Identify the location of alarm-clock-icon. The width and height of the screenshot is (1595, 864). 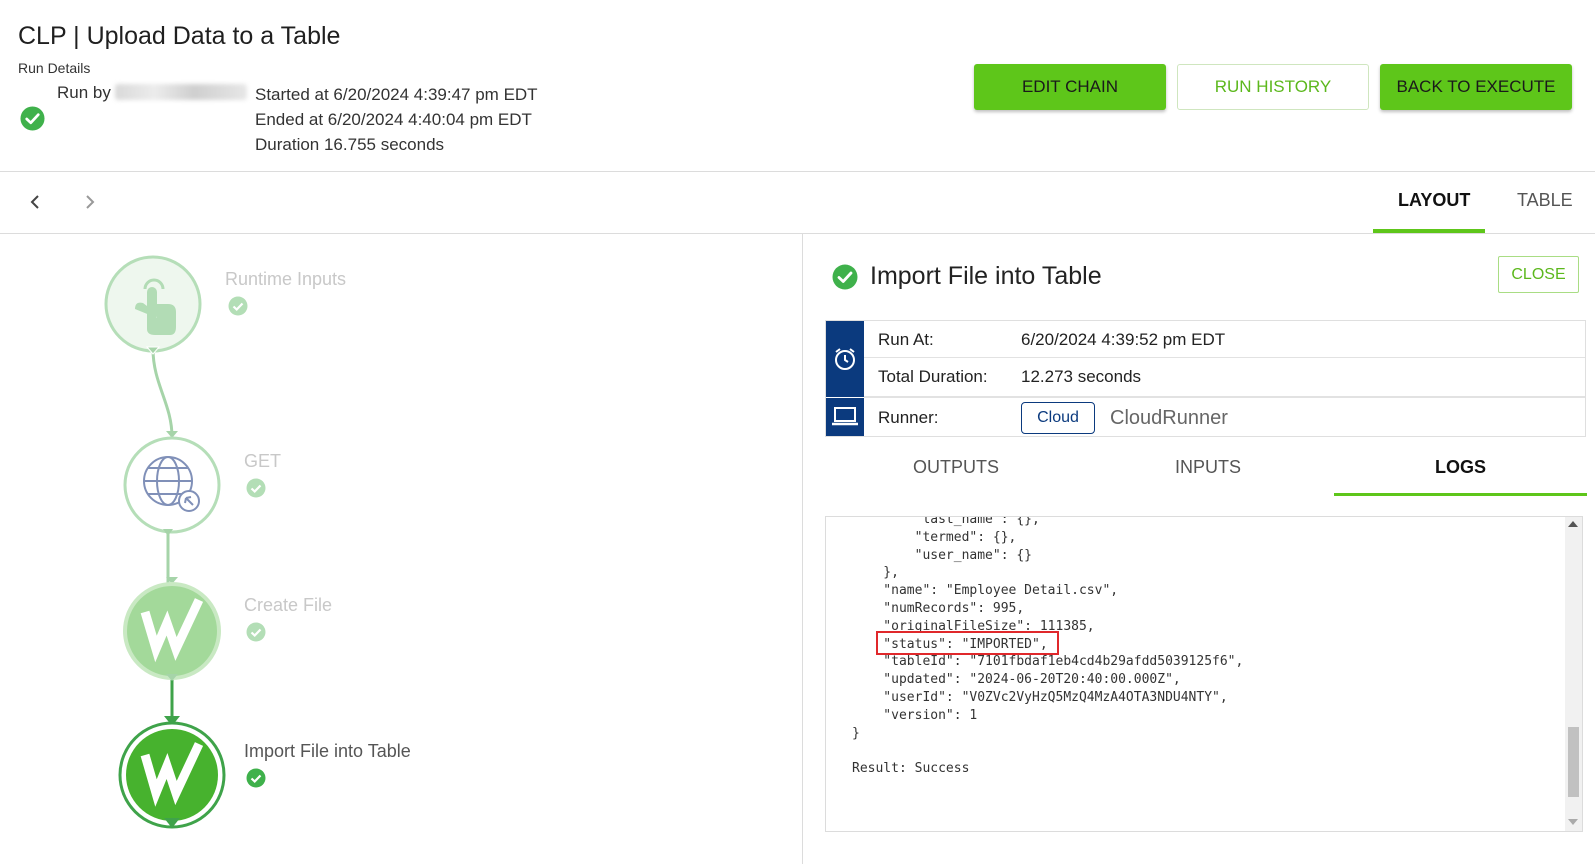
(845, 359).